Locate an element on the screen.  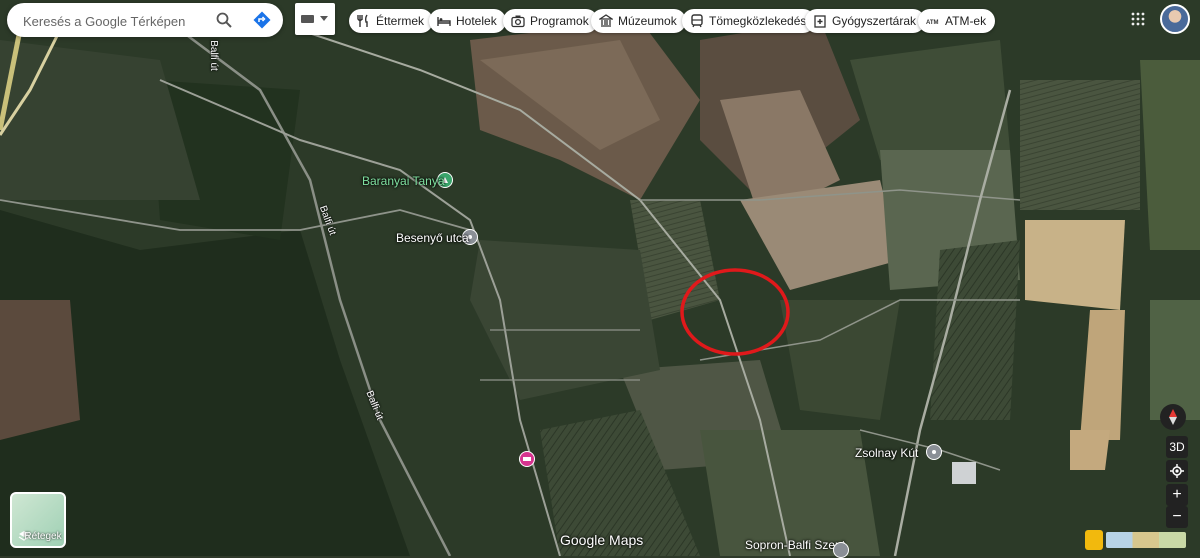
chip-hotels: Hotelek is located at coordinates (467, 21).